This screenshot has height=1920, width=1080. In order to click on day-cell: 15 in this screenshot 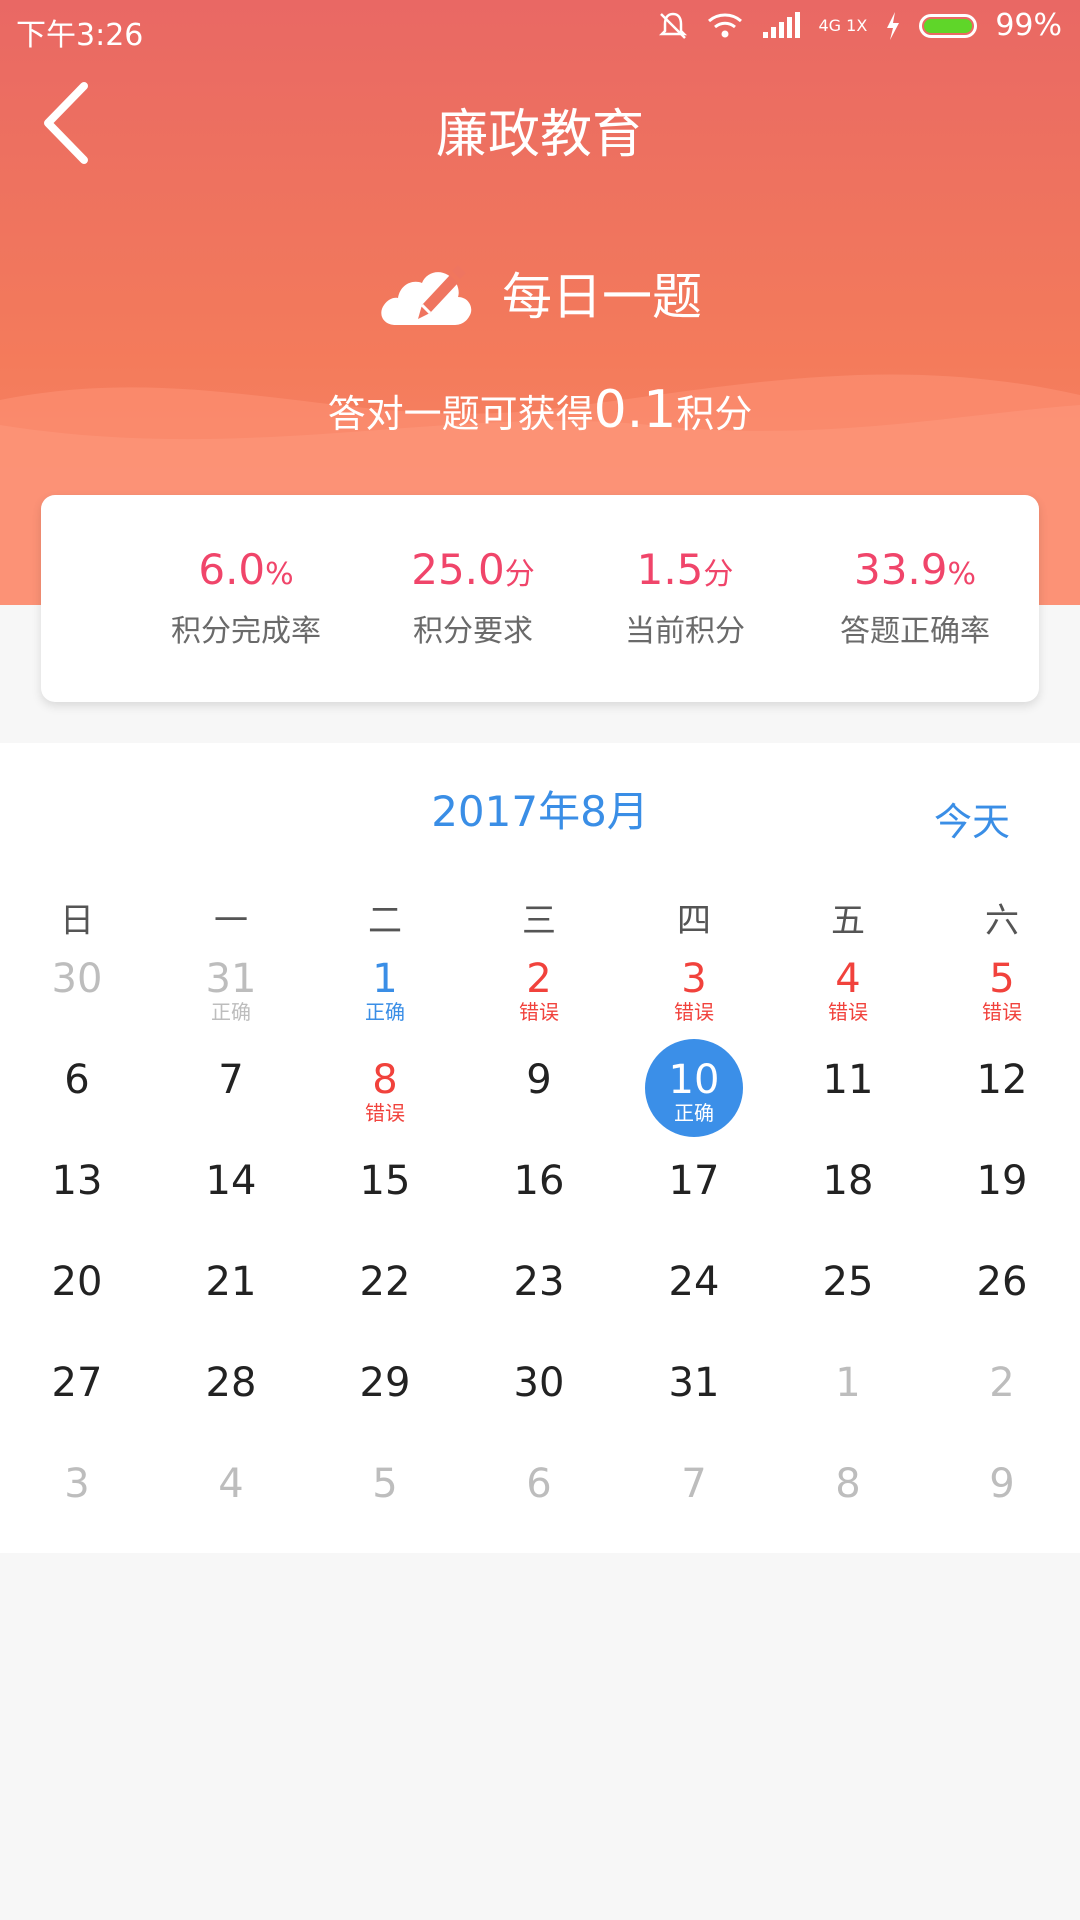, I will do `click(385, 1185)`.